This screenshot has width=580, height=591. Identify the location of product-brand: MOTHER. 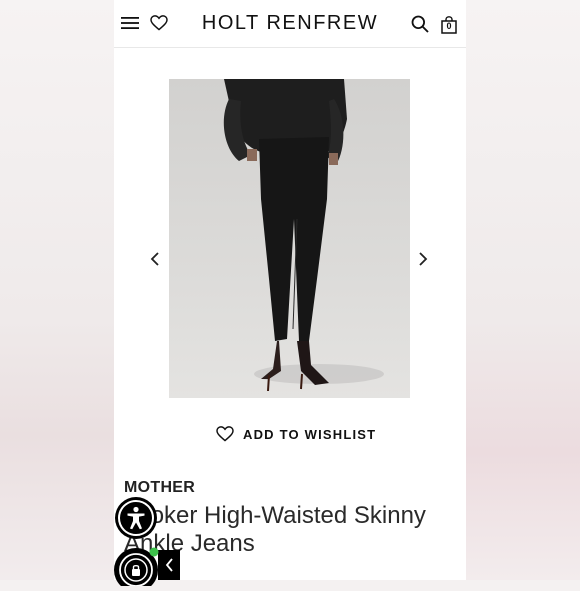
(159, 488).